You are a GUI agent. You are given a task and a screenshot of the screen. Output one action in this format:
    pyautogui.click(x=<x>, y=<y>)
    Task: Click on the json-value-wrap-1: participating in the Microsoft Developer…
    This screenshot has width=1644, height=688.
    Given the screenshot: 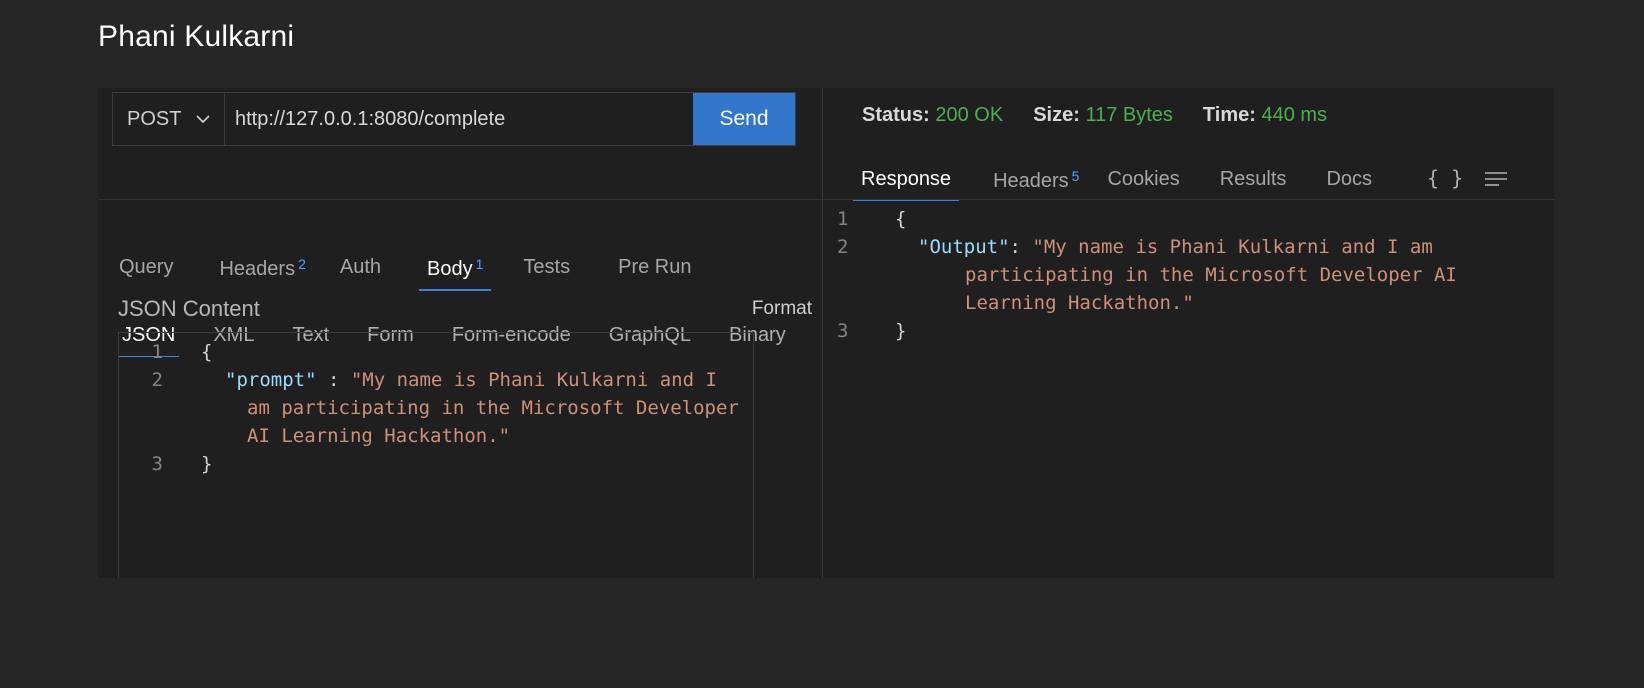 What is the action you would take?
    pyautogui.click(x=1211, y=275)
    